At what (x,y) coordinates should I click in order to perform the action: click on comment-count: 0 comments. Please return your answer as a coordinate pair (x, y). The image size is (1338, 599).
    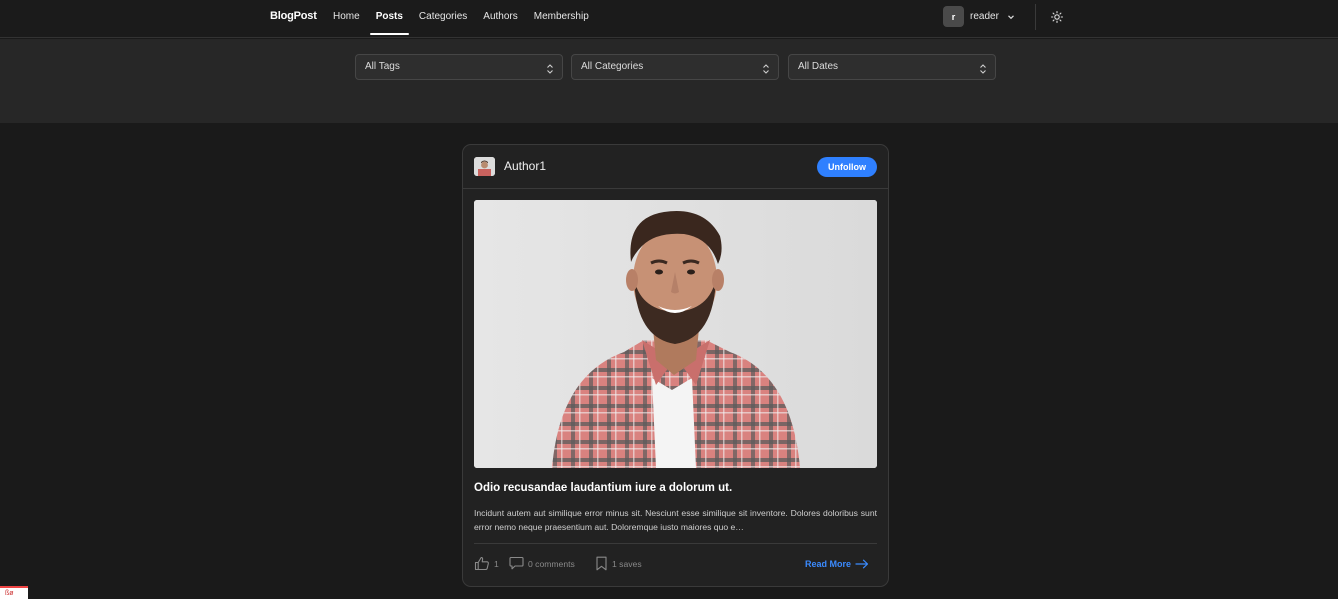
    Looking at the image, I should click on (551, 564).